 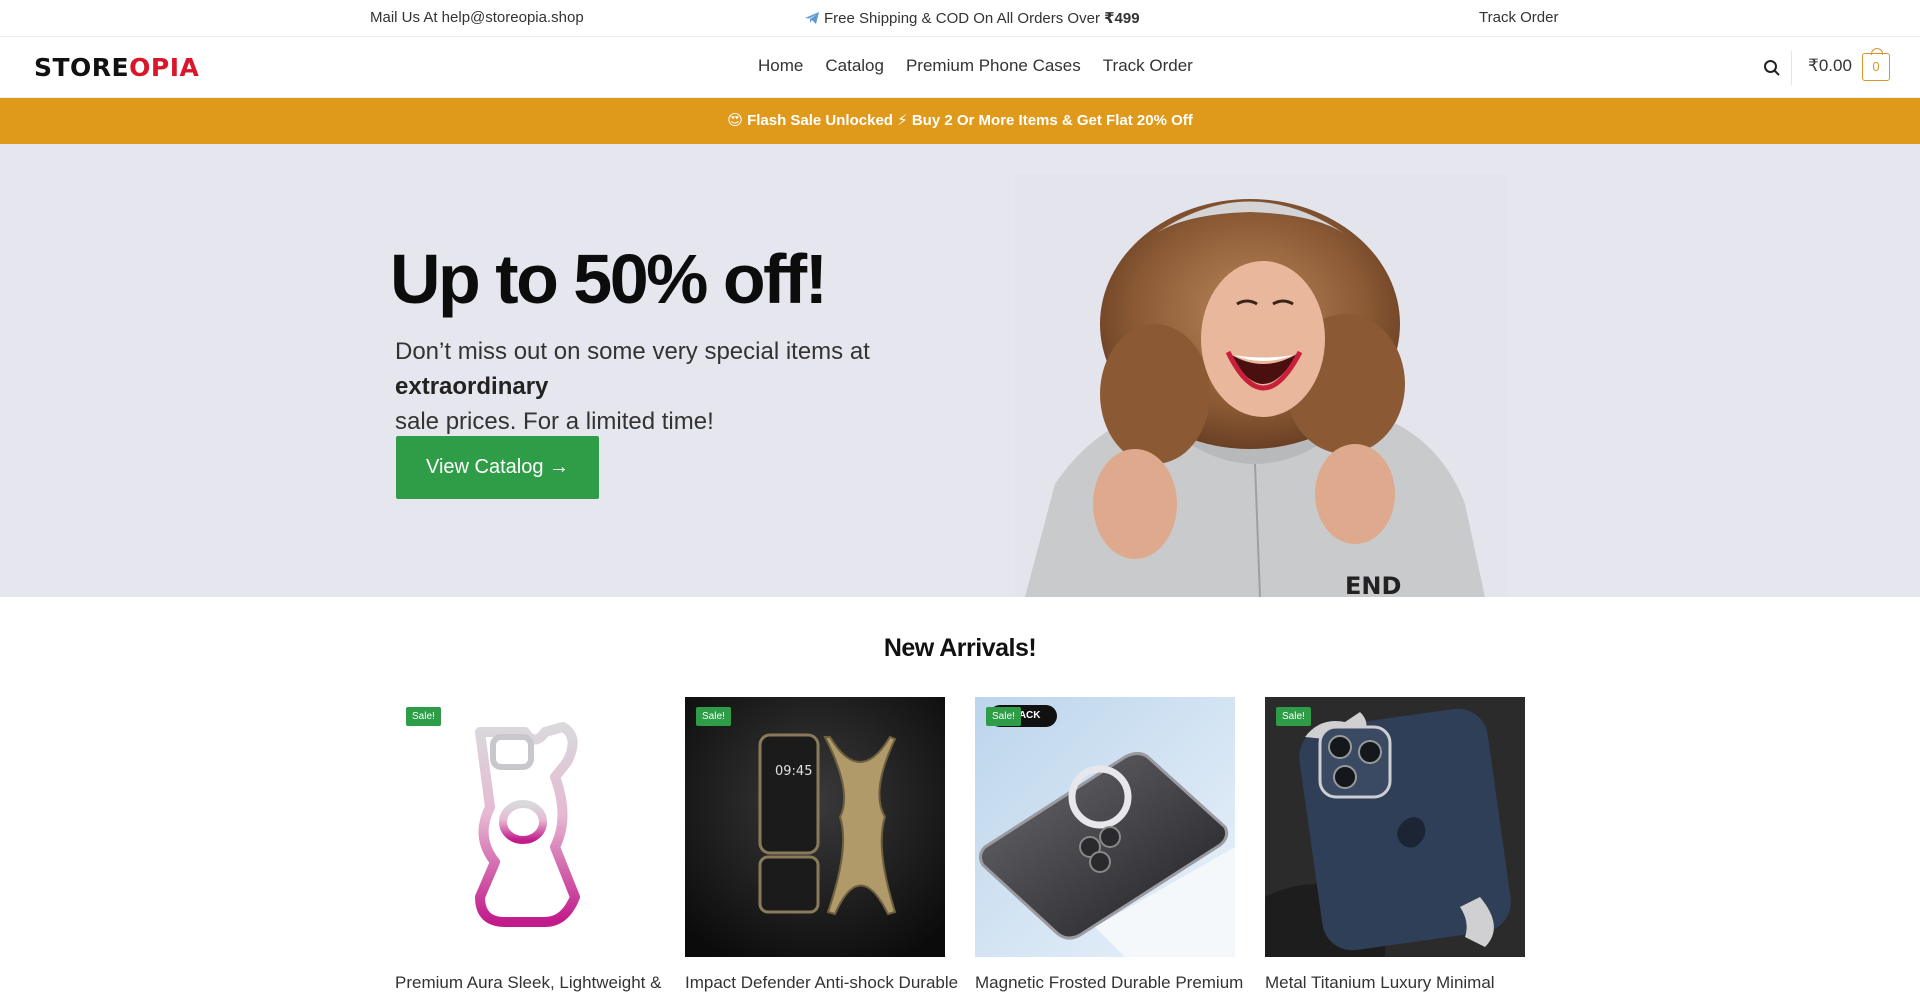 What do you see at coordinates (902, 120) in the screenshot?
I see `lightning-emoji: ⚡` at bounding box center [902, 120].